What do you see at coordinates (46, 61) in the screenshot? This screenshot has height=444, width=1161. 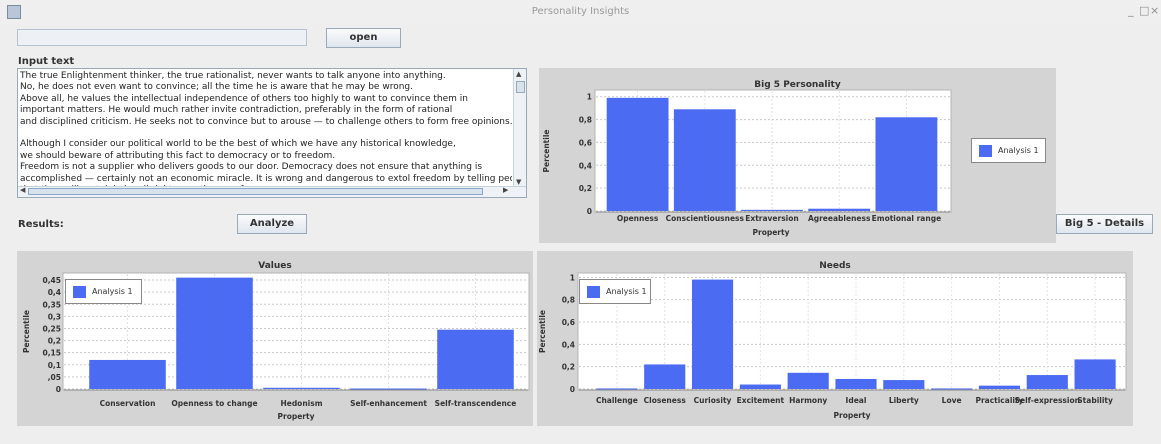 I see `input-text-label: Input text` at bounding box center [46, 61].